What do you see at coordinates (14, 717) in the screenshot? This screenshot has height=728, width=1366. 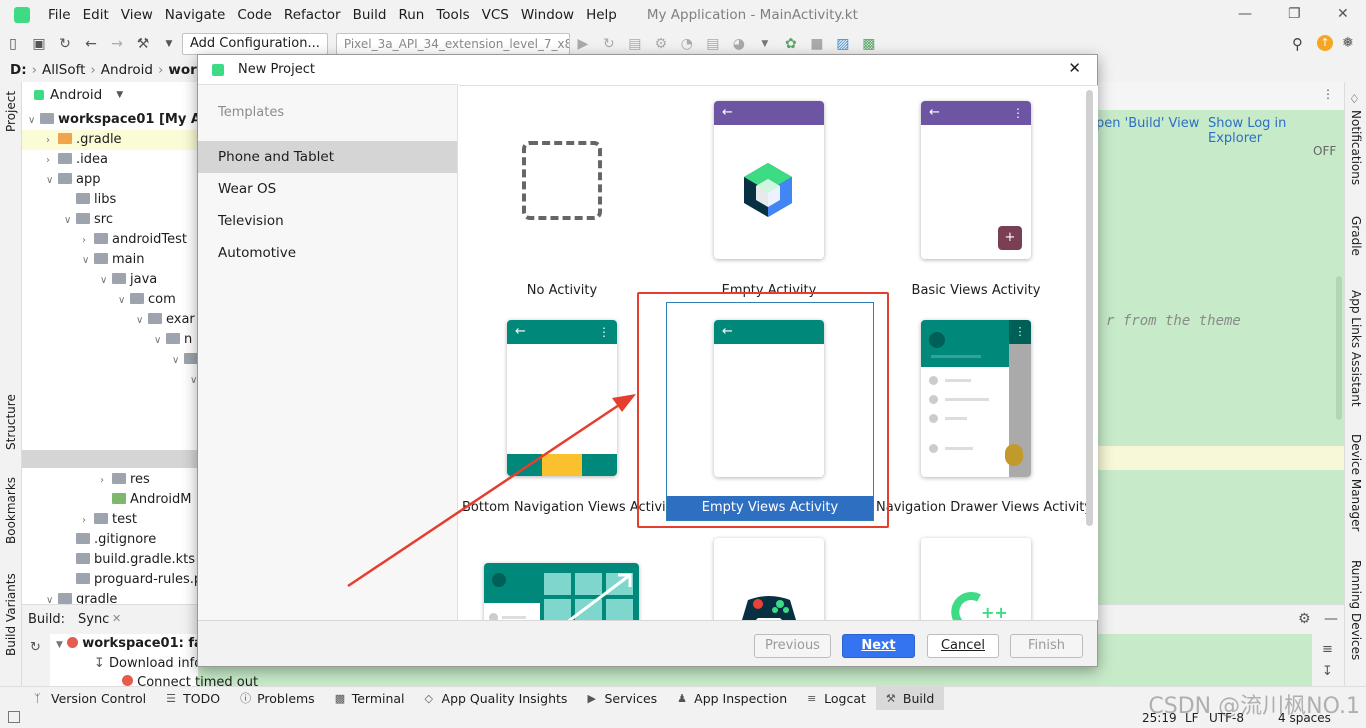 I see `layout-toggle-icon` at bounding box center [14, 717].